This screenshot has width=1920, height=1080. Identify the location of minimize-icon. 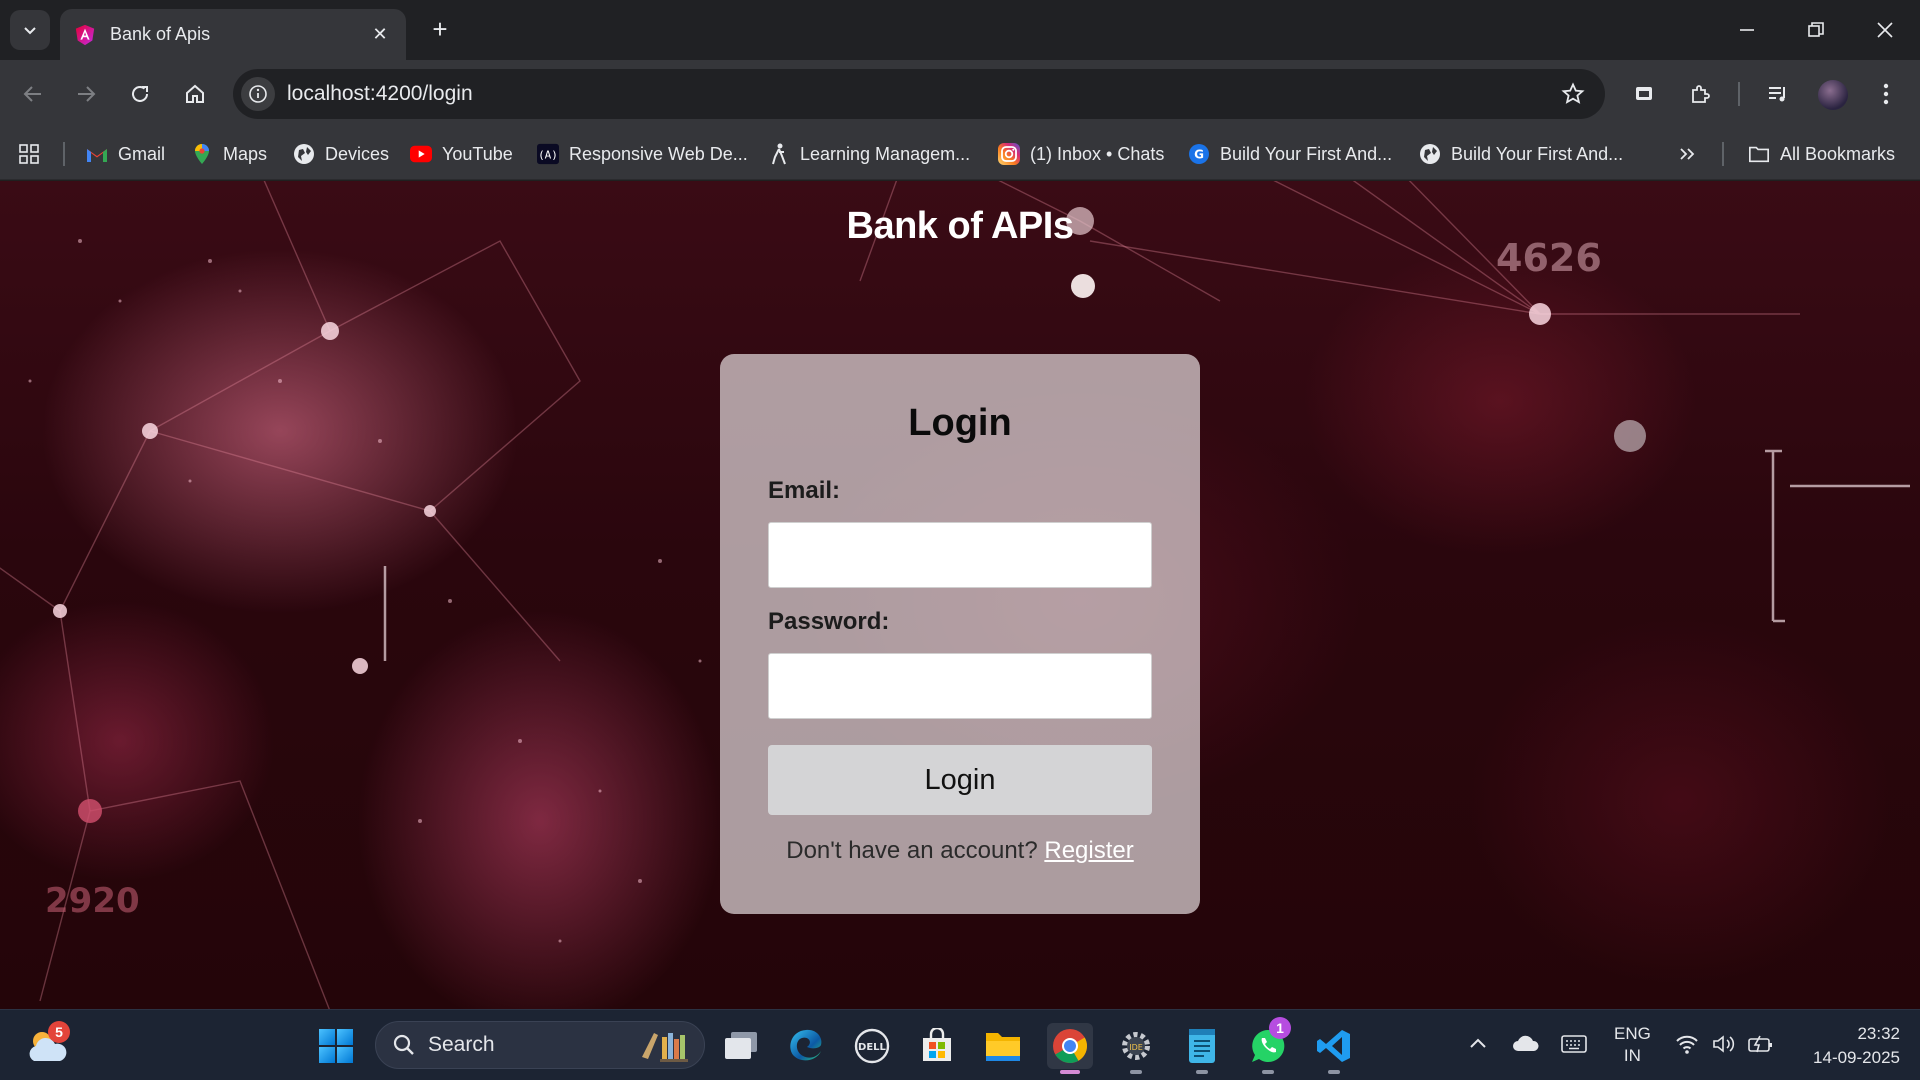
(1747, 30).